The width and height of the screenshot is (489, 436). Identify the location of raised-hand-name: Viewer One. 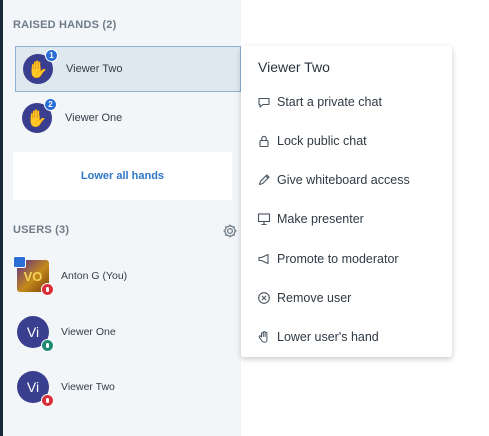
(94, 118).